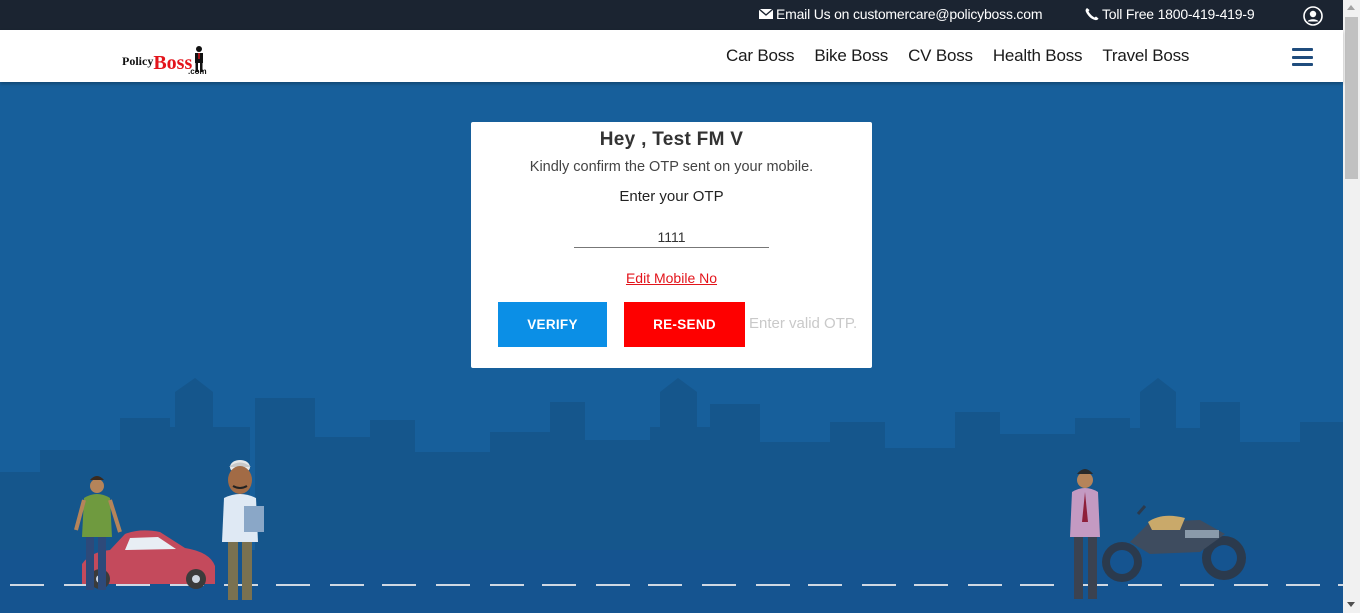 Image resolution: width=1360 pixels, height=613 pixels. I want to click on nav-bike-boss: Bike Boss, so click(851, 56).